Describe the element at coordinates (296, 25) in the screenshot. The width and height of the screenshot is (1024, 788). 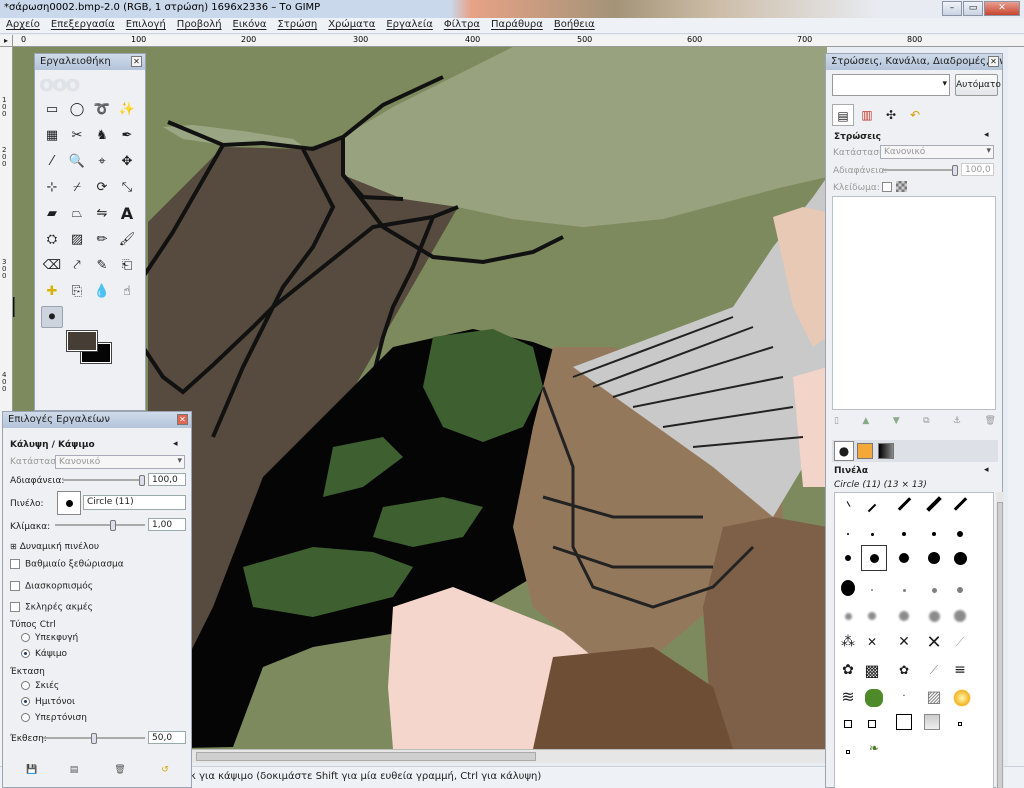
I see `menu-layer: Στρώση` at that location.